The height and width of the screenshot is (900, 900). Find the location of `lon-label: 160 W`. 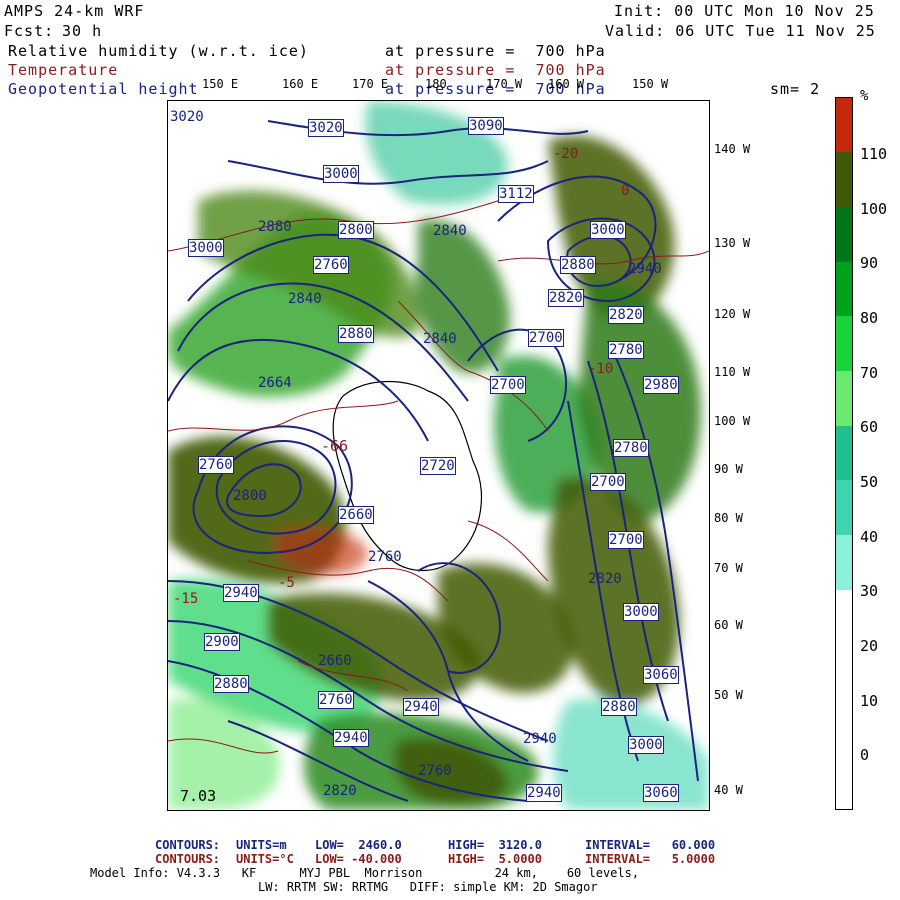

lon-label: 160 W is located at coordinates (566, 84).